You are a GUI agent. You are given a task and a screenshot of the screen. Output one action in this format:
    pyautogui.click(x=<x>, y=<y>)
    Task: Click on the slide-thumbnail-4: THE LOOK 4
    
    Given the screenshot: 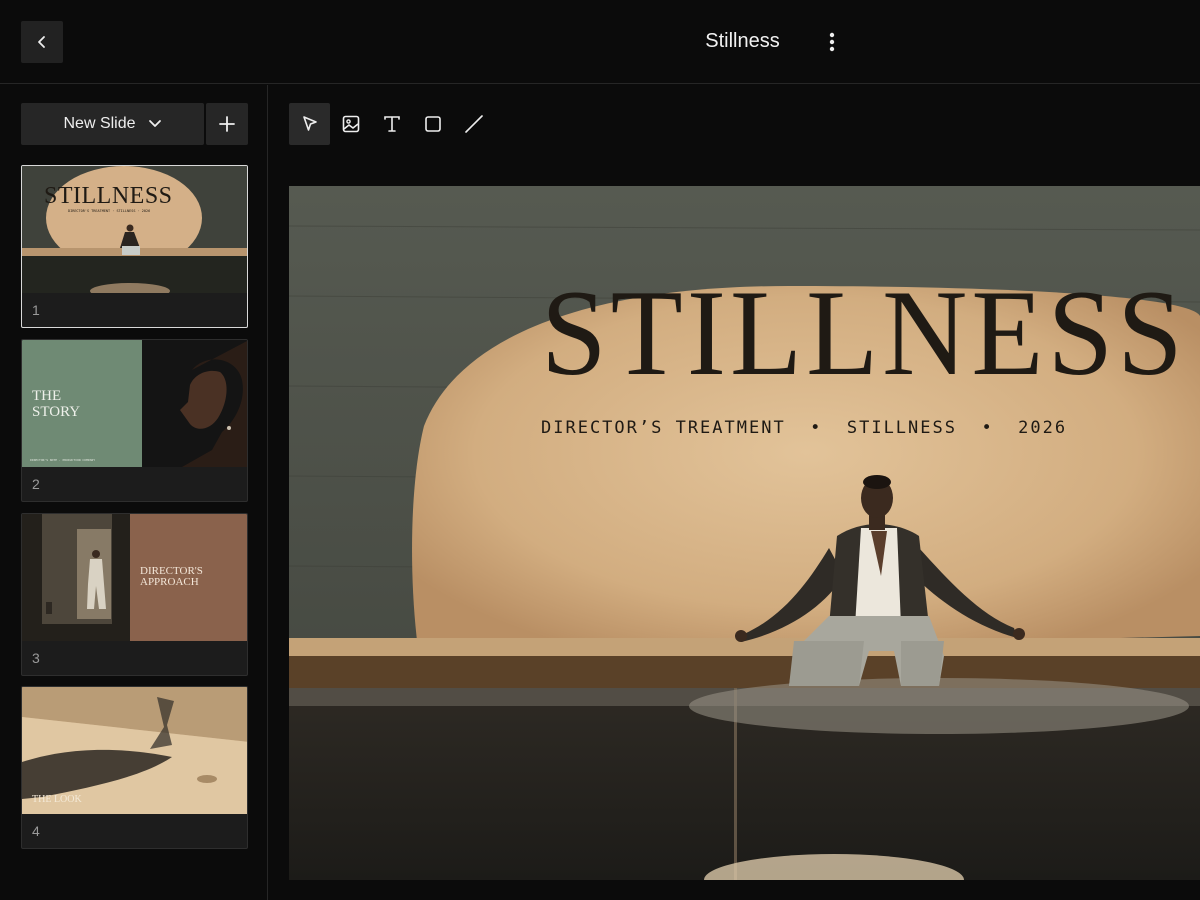 What is the action you would take?
    pyautogui.click(x=134, y=767)
    